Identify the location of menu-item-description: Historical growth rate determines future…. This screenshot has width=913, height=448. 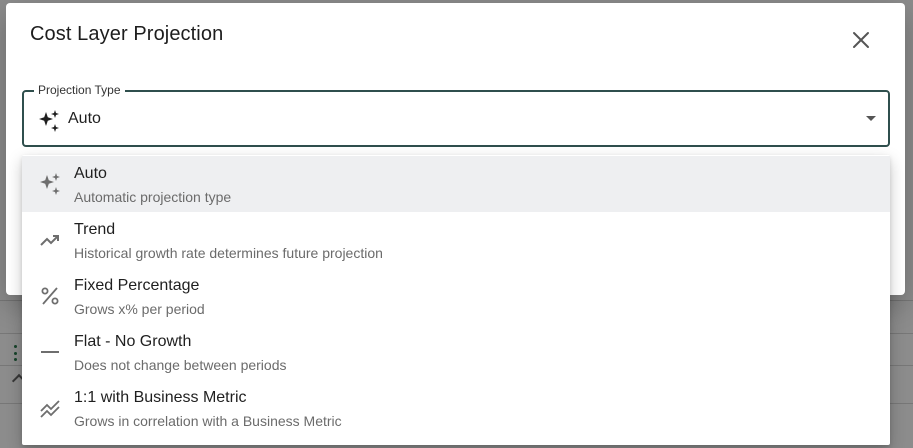
(228, 253).